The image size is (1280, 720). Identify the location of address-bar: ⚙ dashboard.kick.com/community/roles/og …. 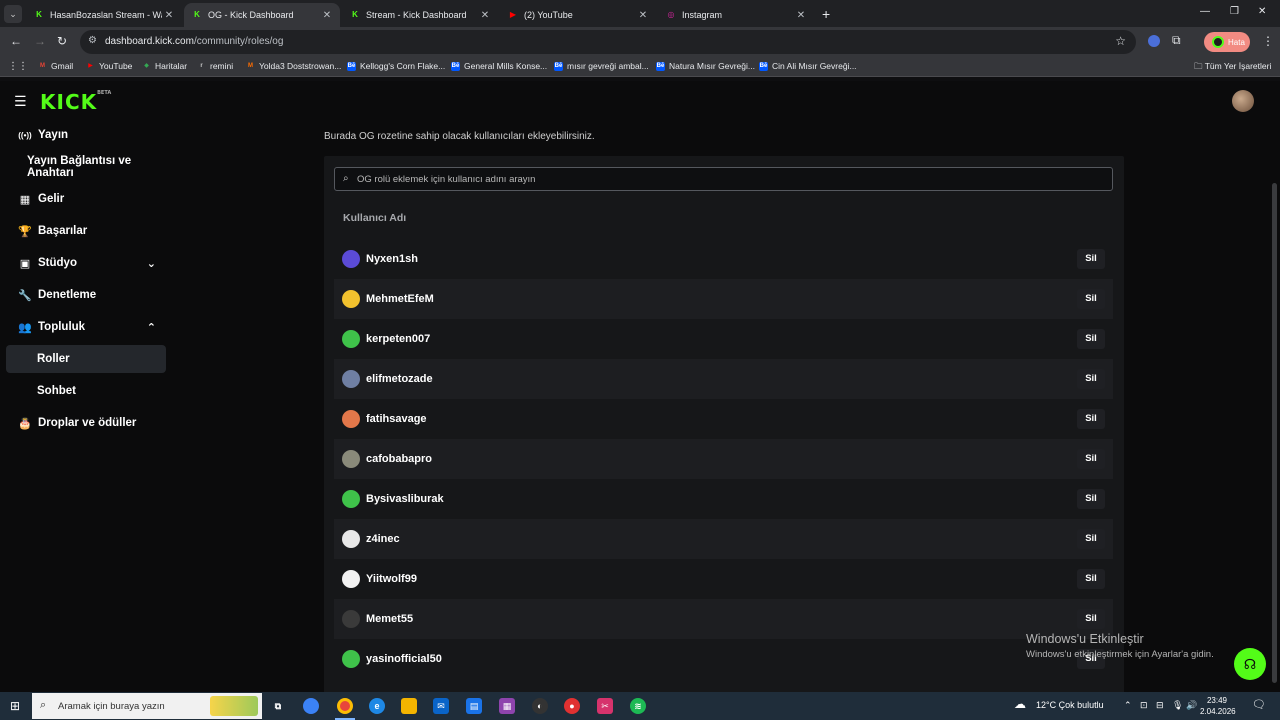
(608, 42).